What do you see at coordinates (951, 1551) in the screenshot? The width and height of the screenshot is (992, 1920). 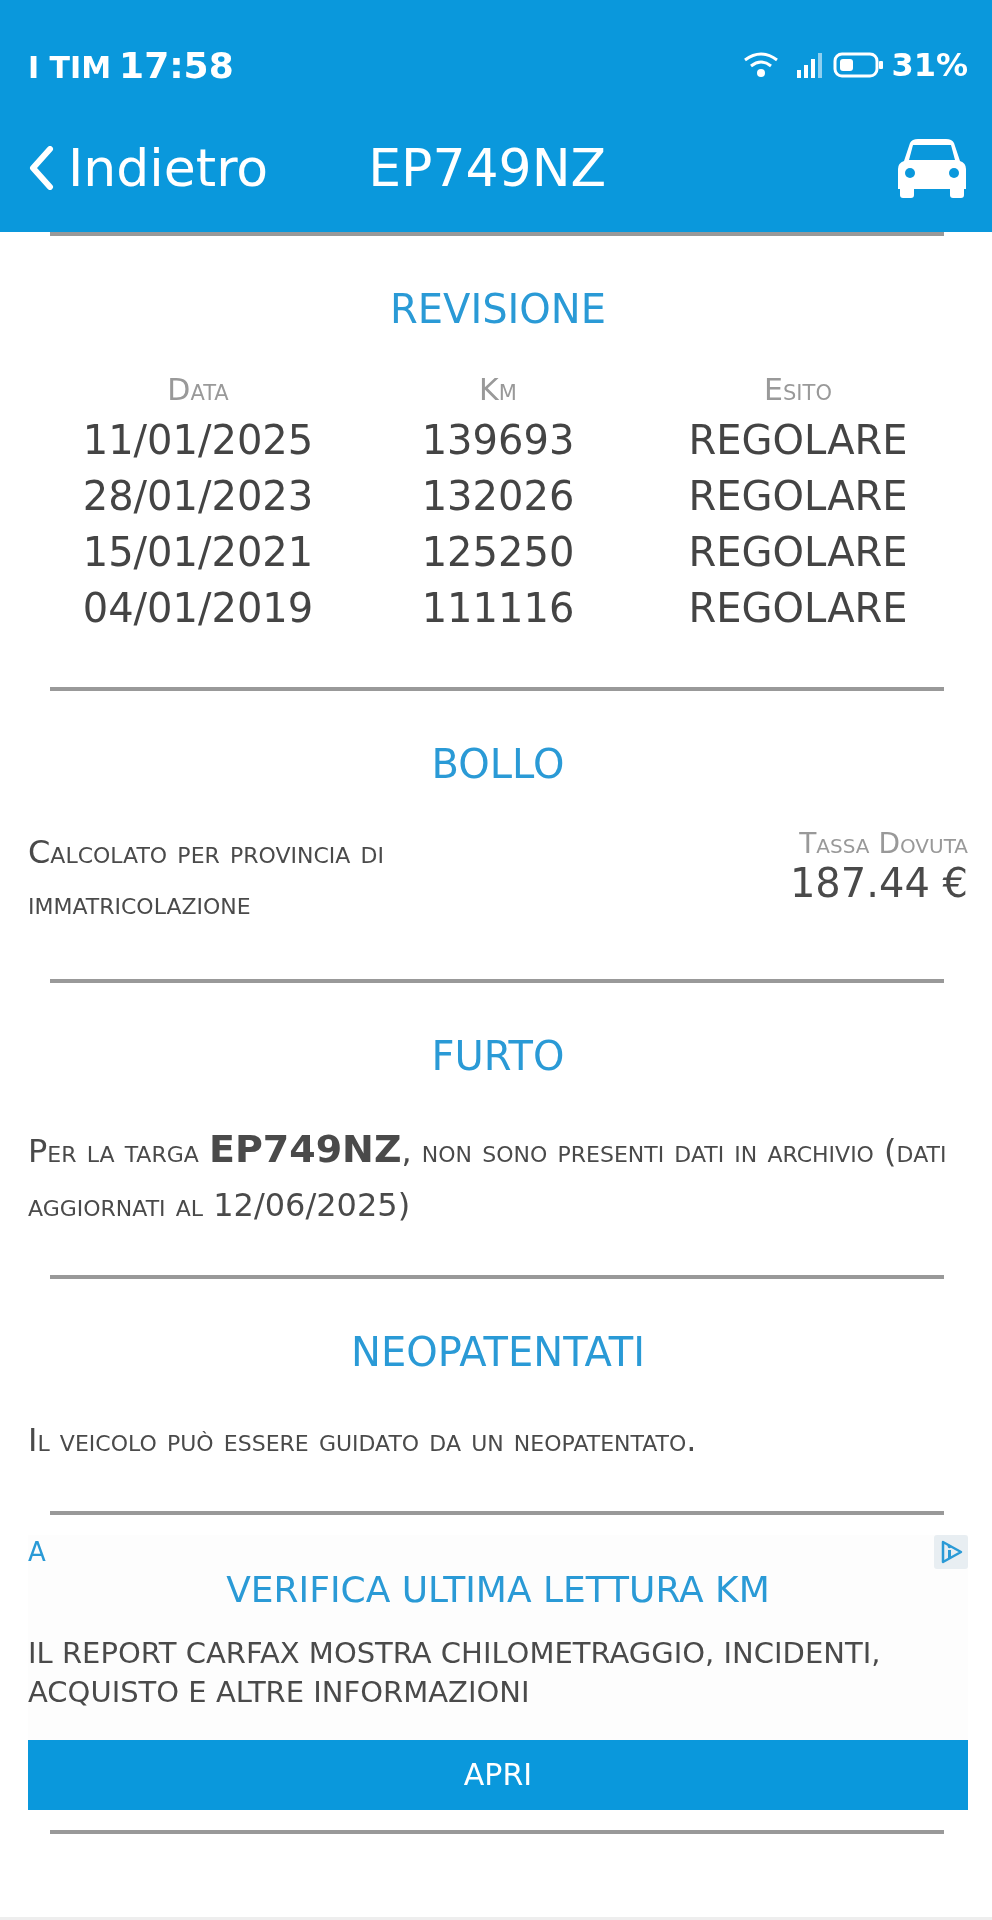 I see `ad-choices-icon` at bounding box center [951, 1551].